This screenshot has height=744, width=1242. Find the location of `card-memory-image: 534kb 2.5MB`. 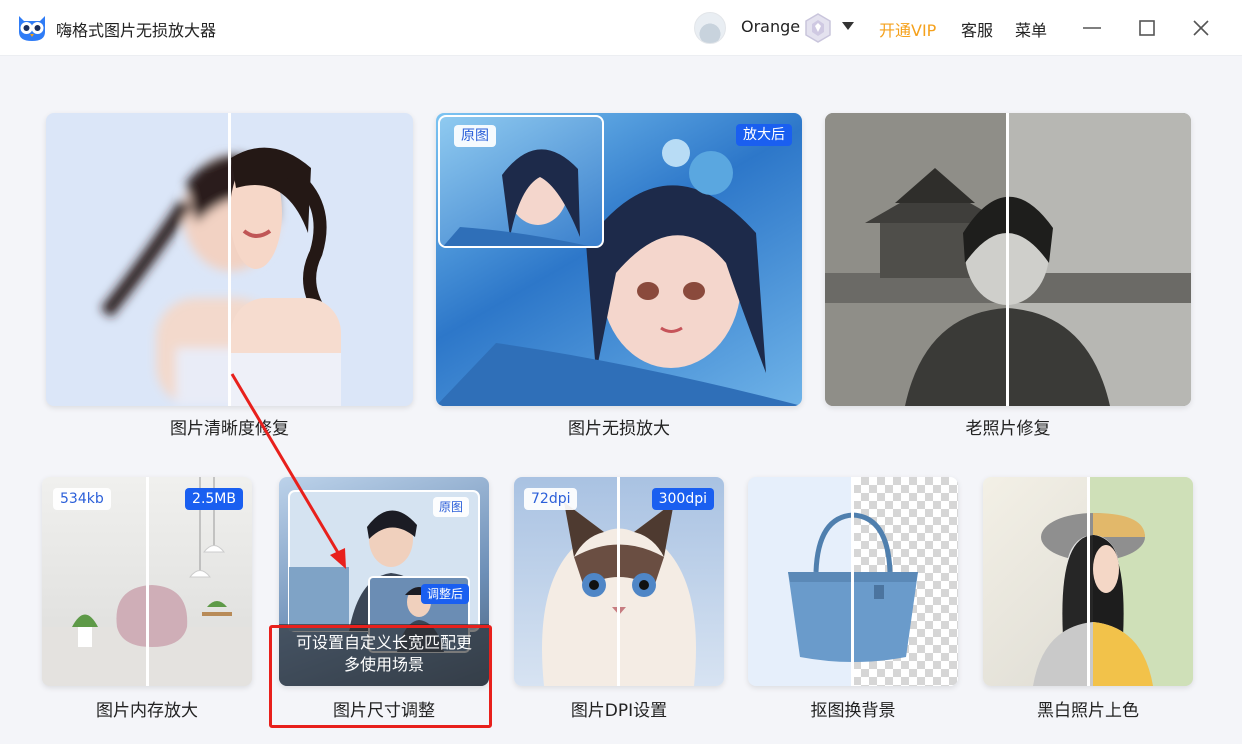

card-memory-image: 534kb 2.5MB is located at coordinates (147, 581).